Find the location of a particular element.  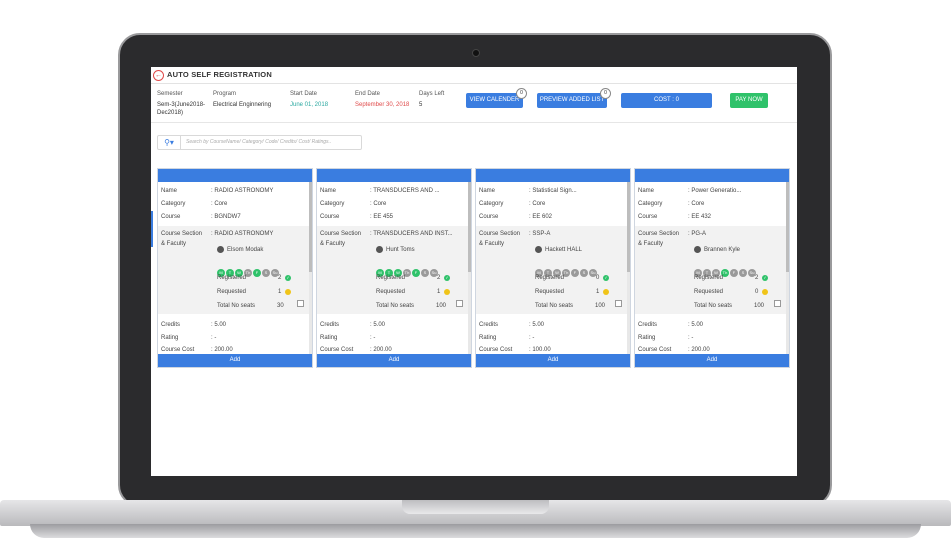

semester-info: Semester Sem-3(June2018-Dec2018) is located at coordinates (181, 103).